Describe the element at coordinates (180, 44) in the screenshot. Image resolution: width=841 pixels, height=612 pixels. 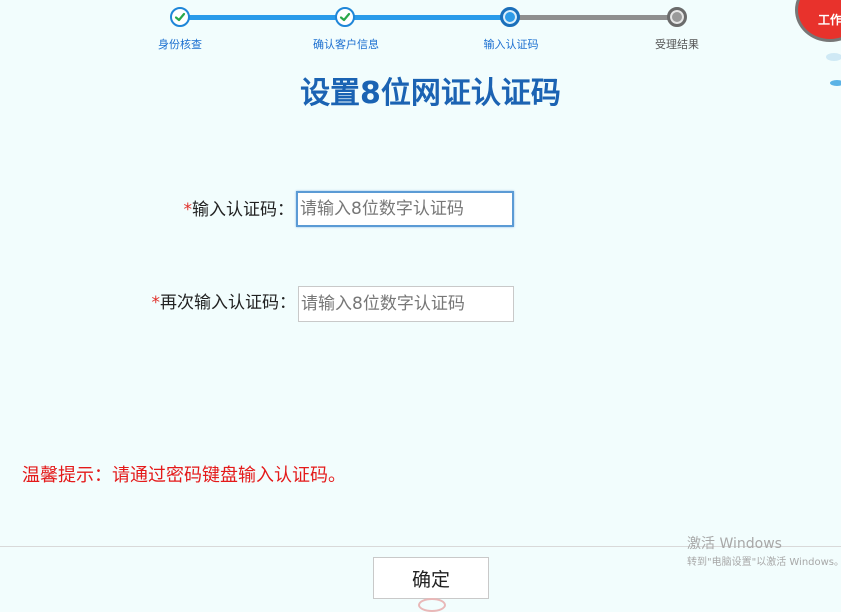
I see `step-1-label: 身份核查` at that location.